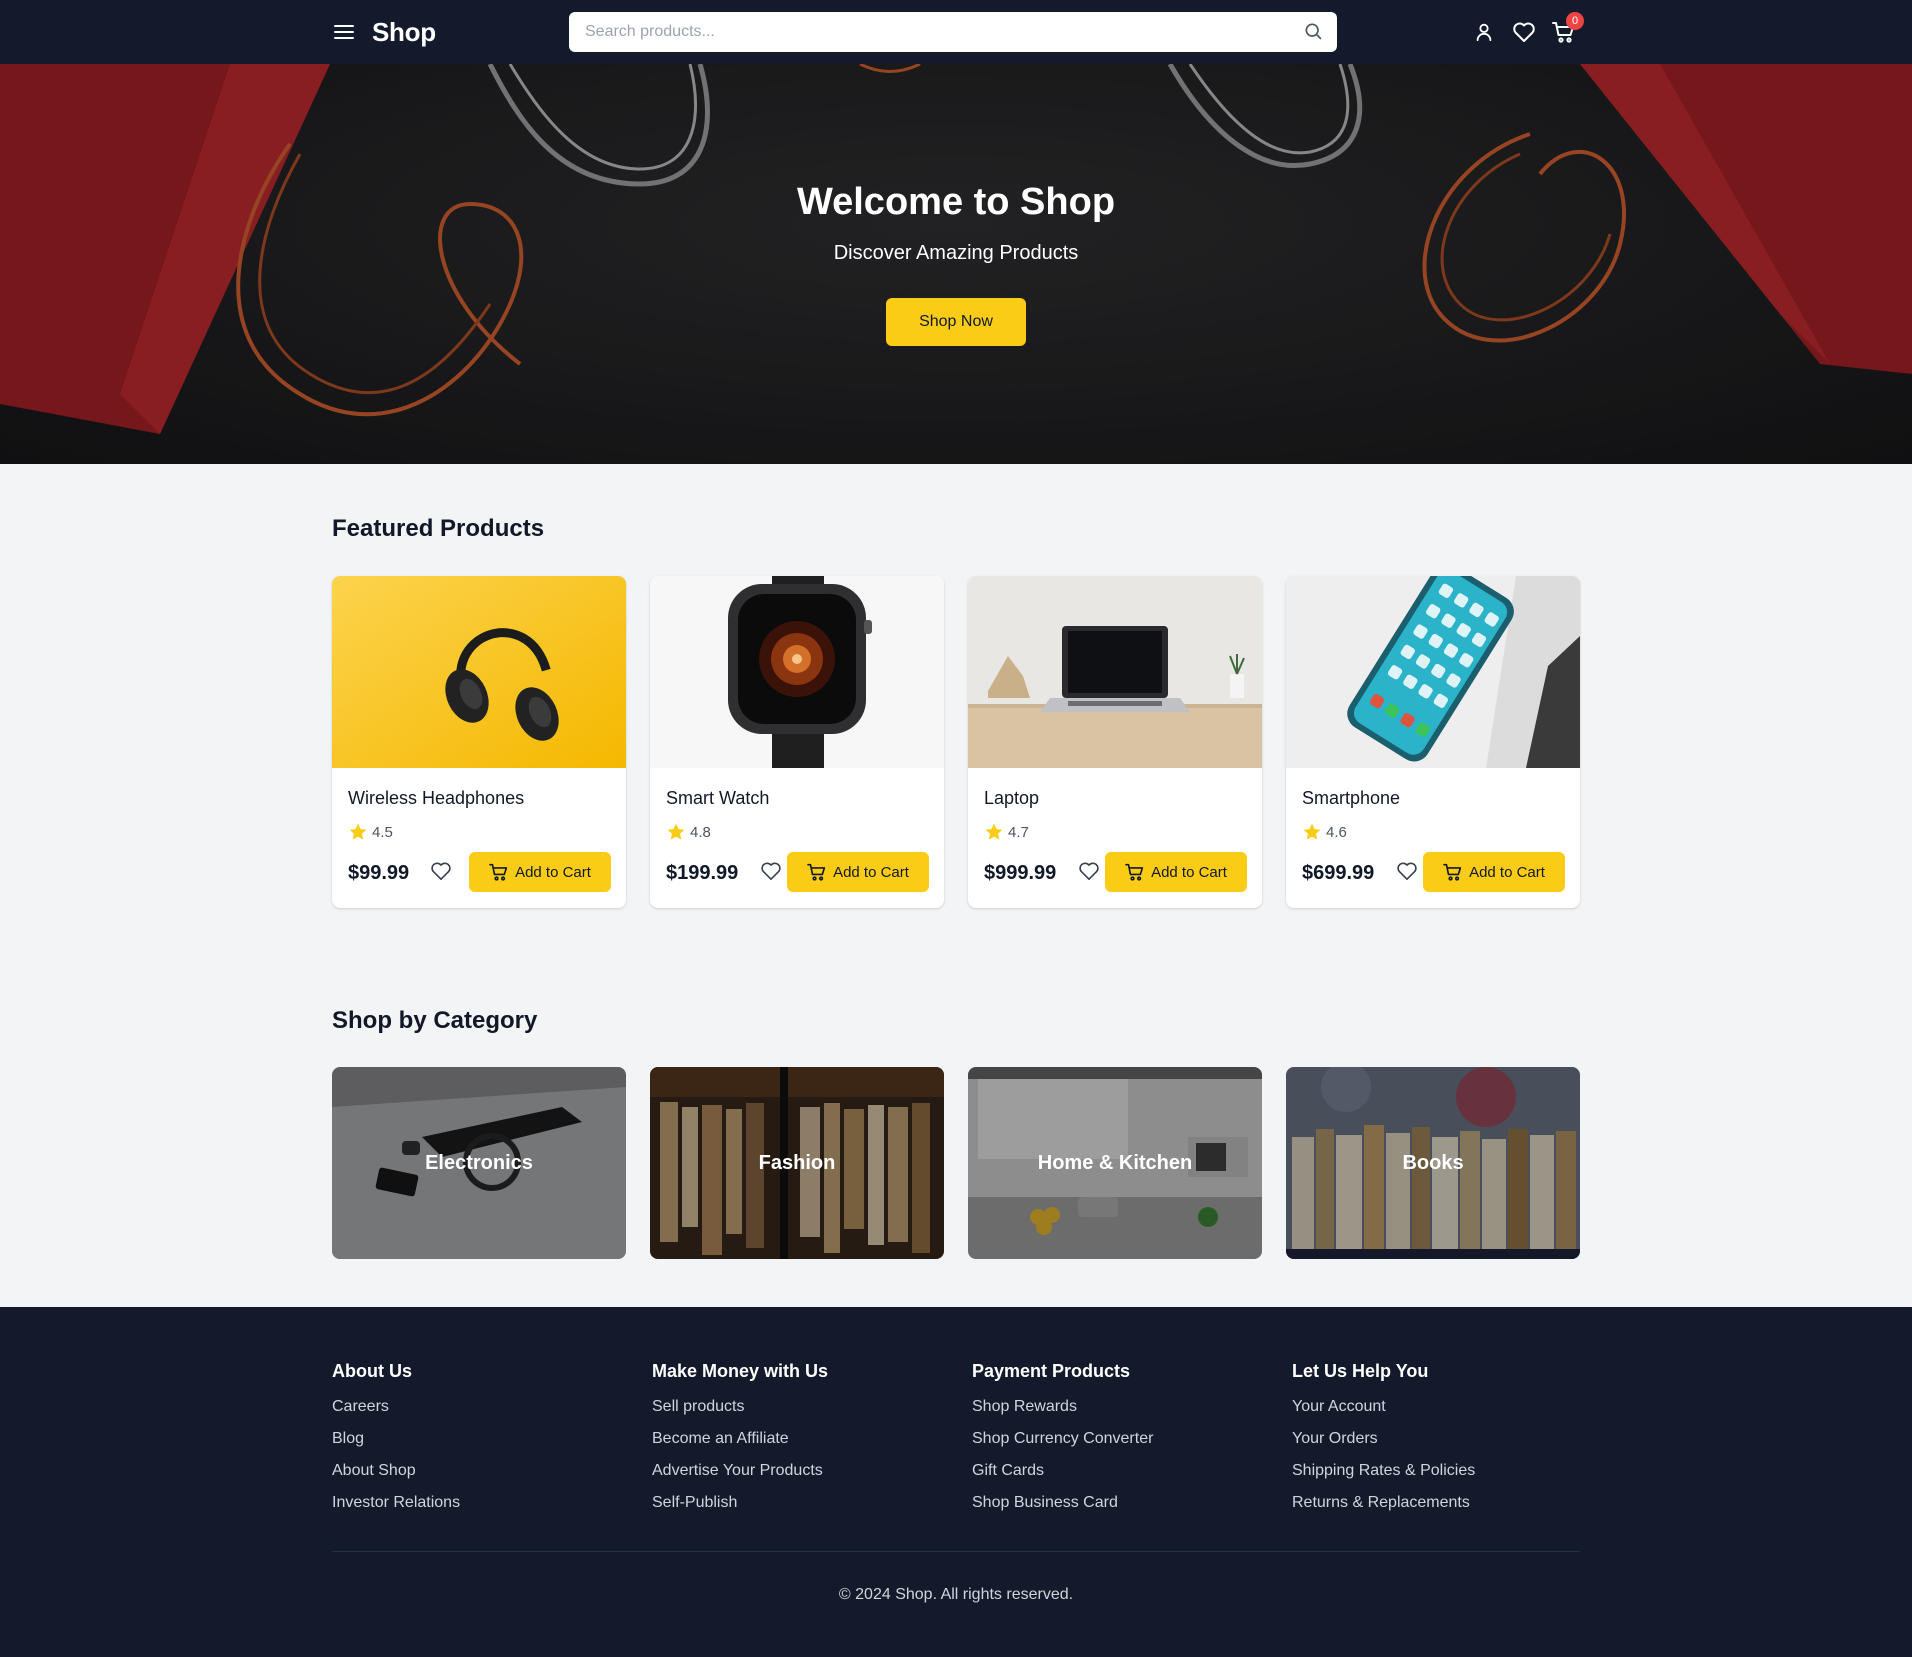 This screenshot has width=1912, height=1657. I want to click on footer-link: Investor Relations, so click(482, 1503).